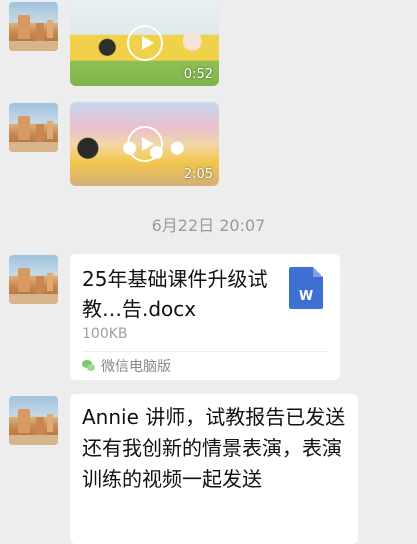  Describe the element at coordinates (306, 296) in the screenshot. I see `doc-icon-letter: W` at that location.